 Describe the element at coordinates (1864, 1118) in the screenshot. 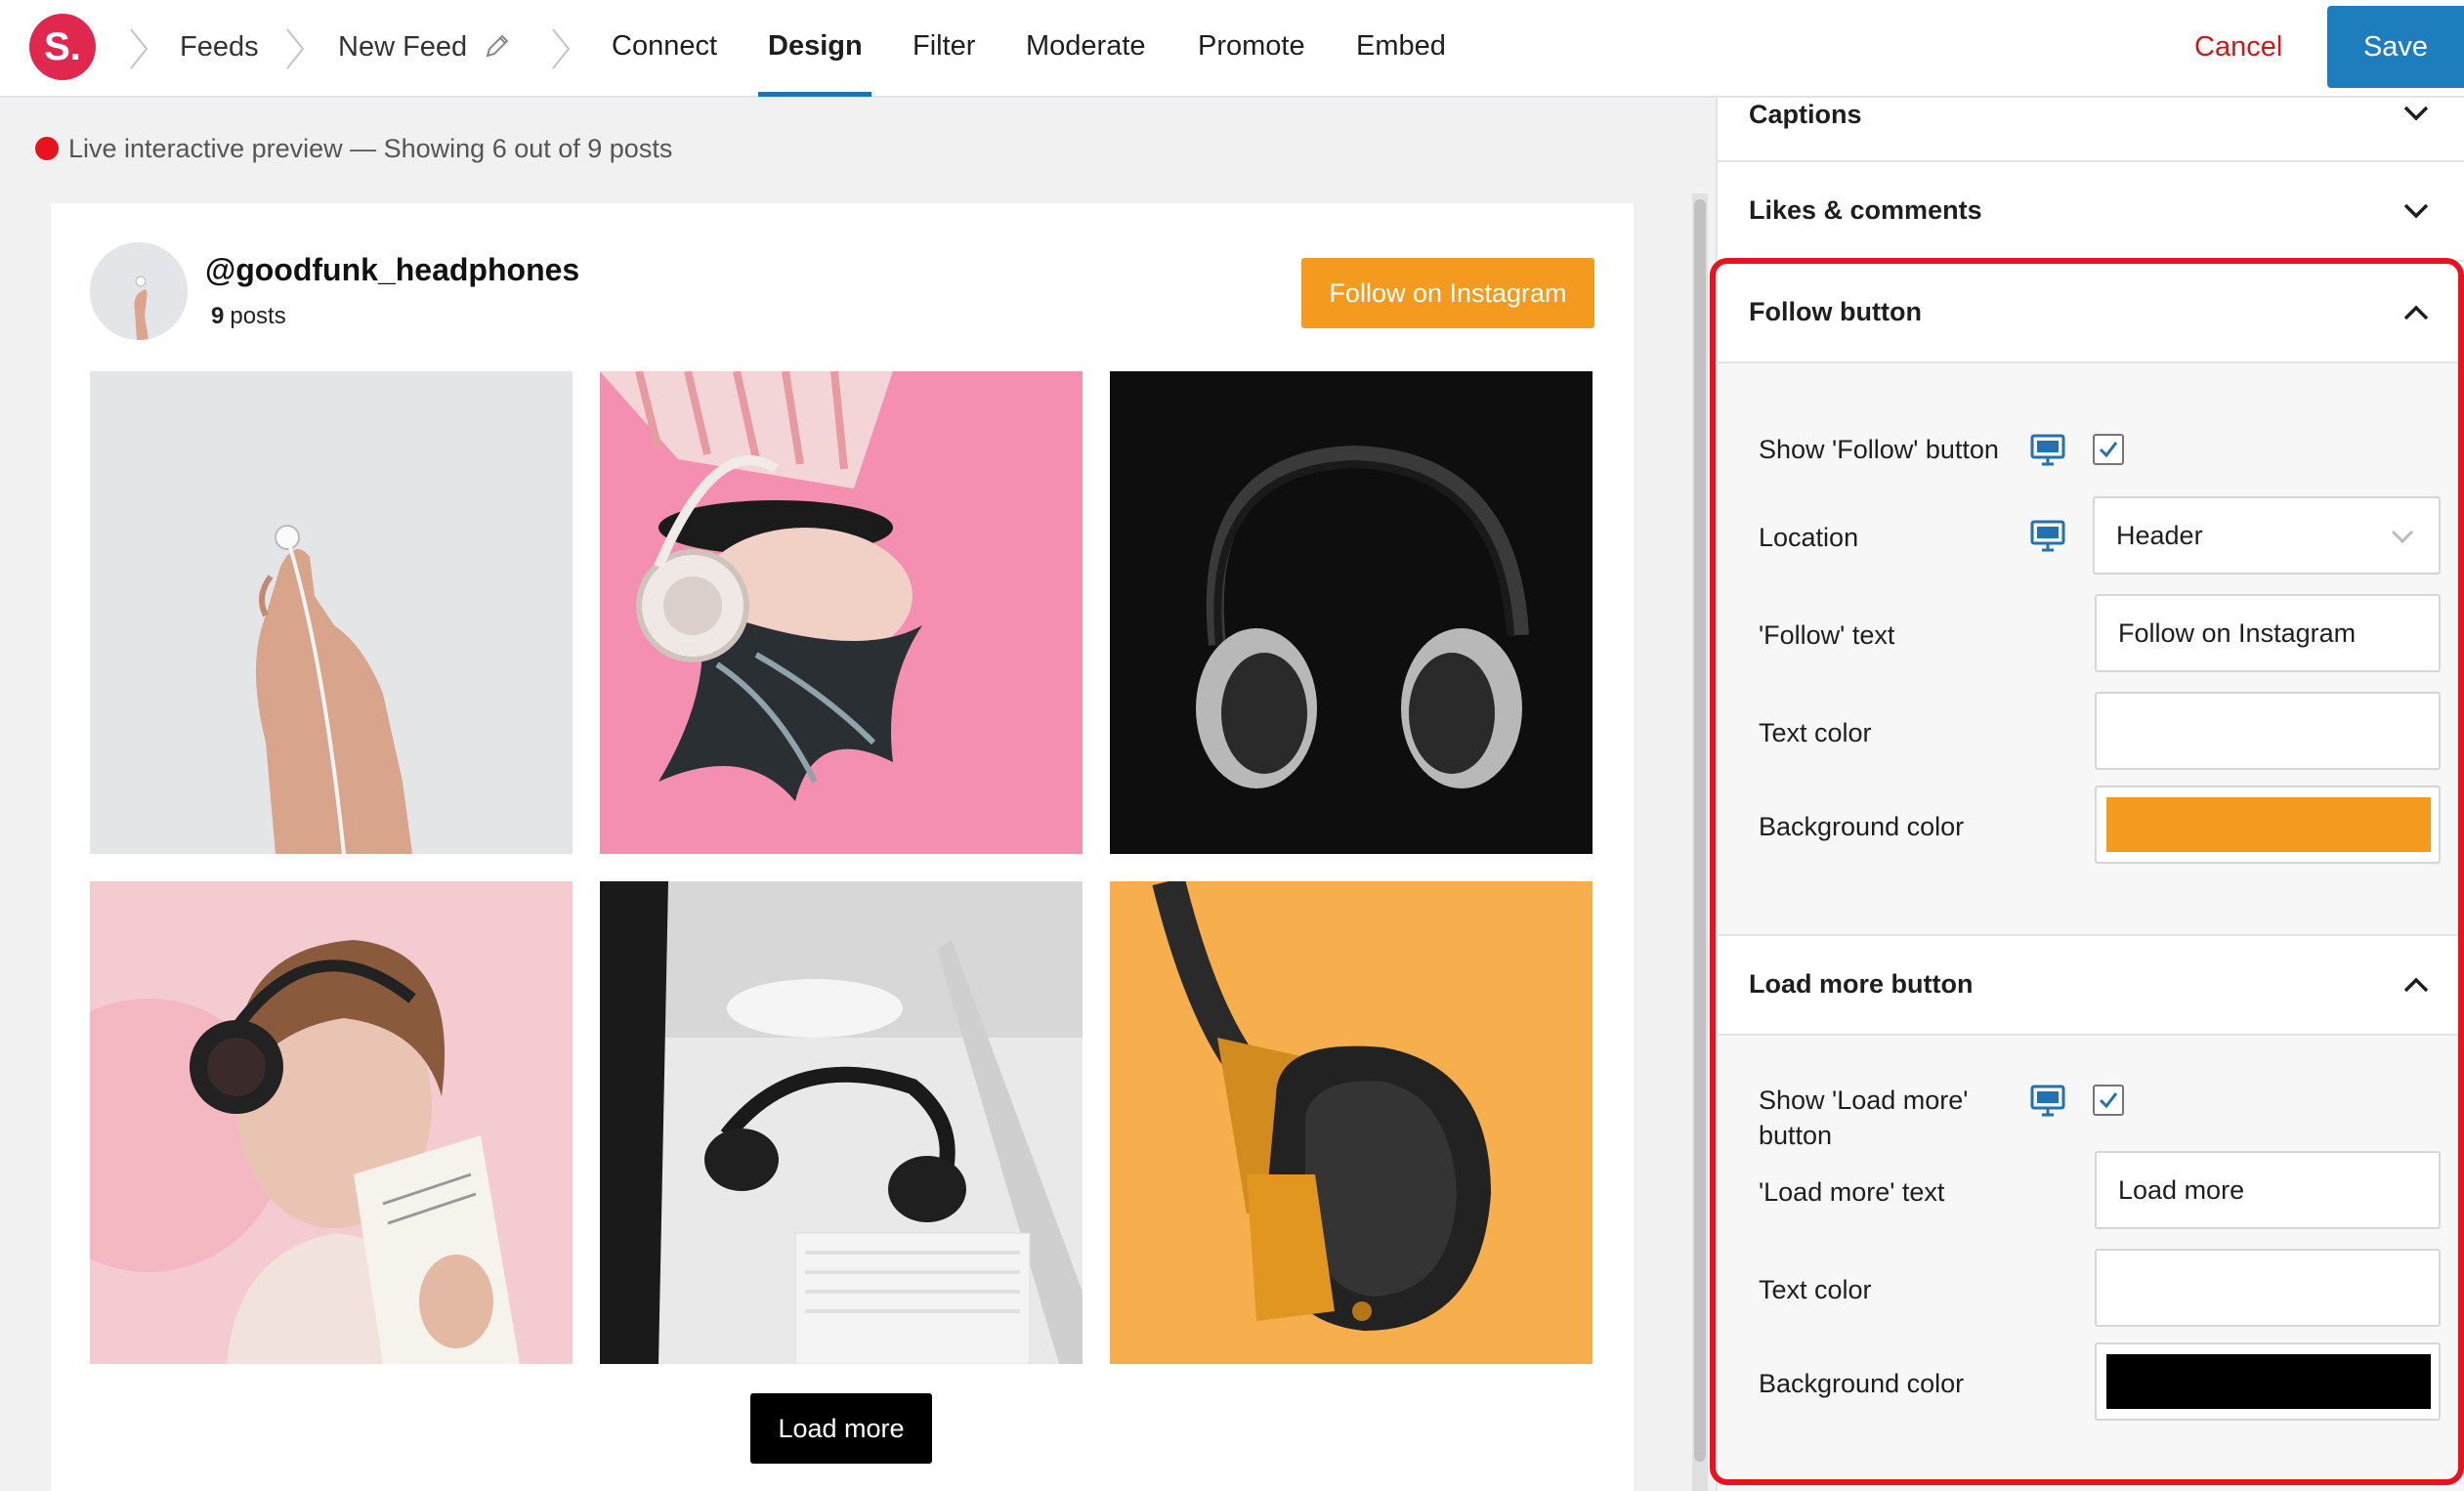

I see `show-load-more-label: Show 'Load more' button` at that location.